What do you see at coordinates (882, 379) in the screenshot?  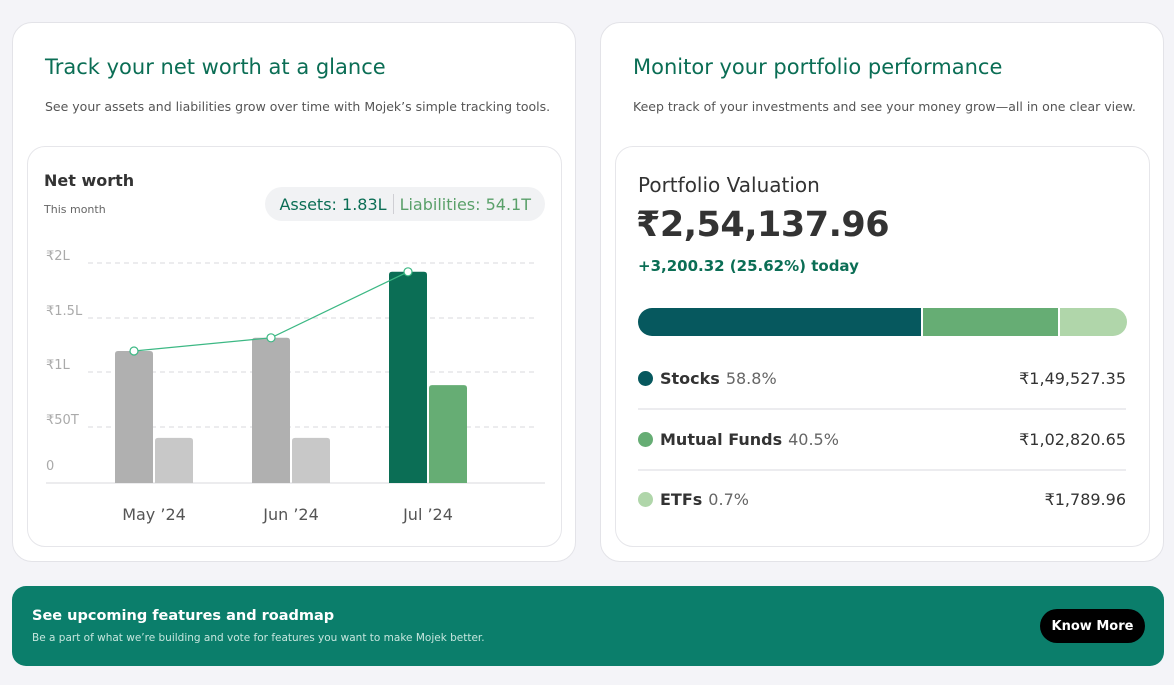 I see `holding-row-stocks: Stocks 58.8% ₹1,49,527.35` at bounding box center [882, 379].